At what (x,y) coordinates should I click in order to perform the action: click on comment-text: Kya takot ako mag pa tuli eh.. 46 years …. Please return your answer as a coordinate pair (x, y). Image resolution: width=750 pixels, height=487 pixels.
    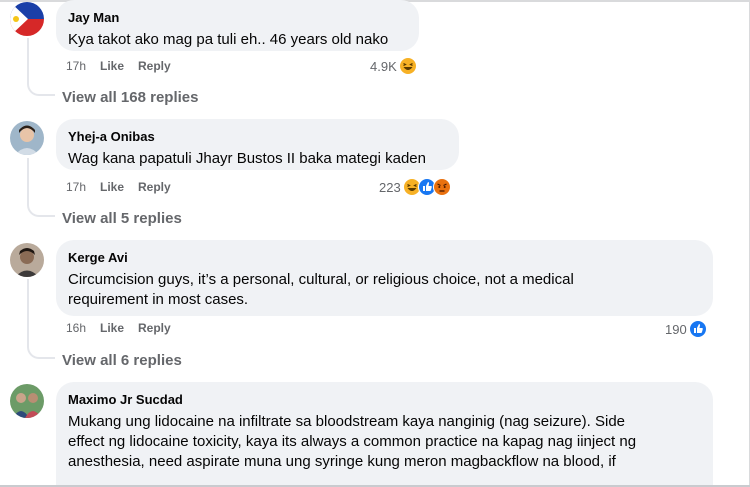
    Looking at the image, I should click on (228, 39).